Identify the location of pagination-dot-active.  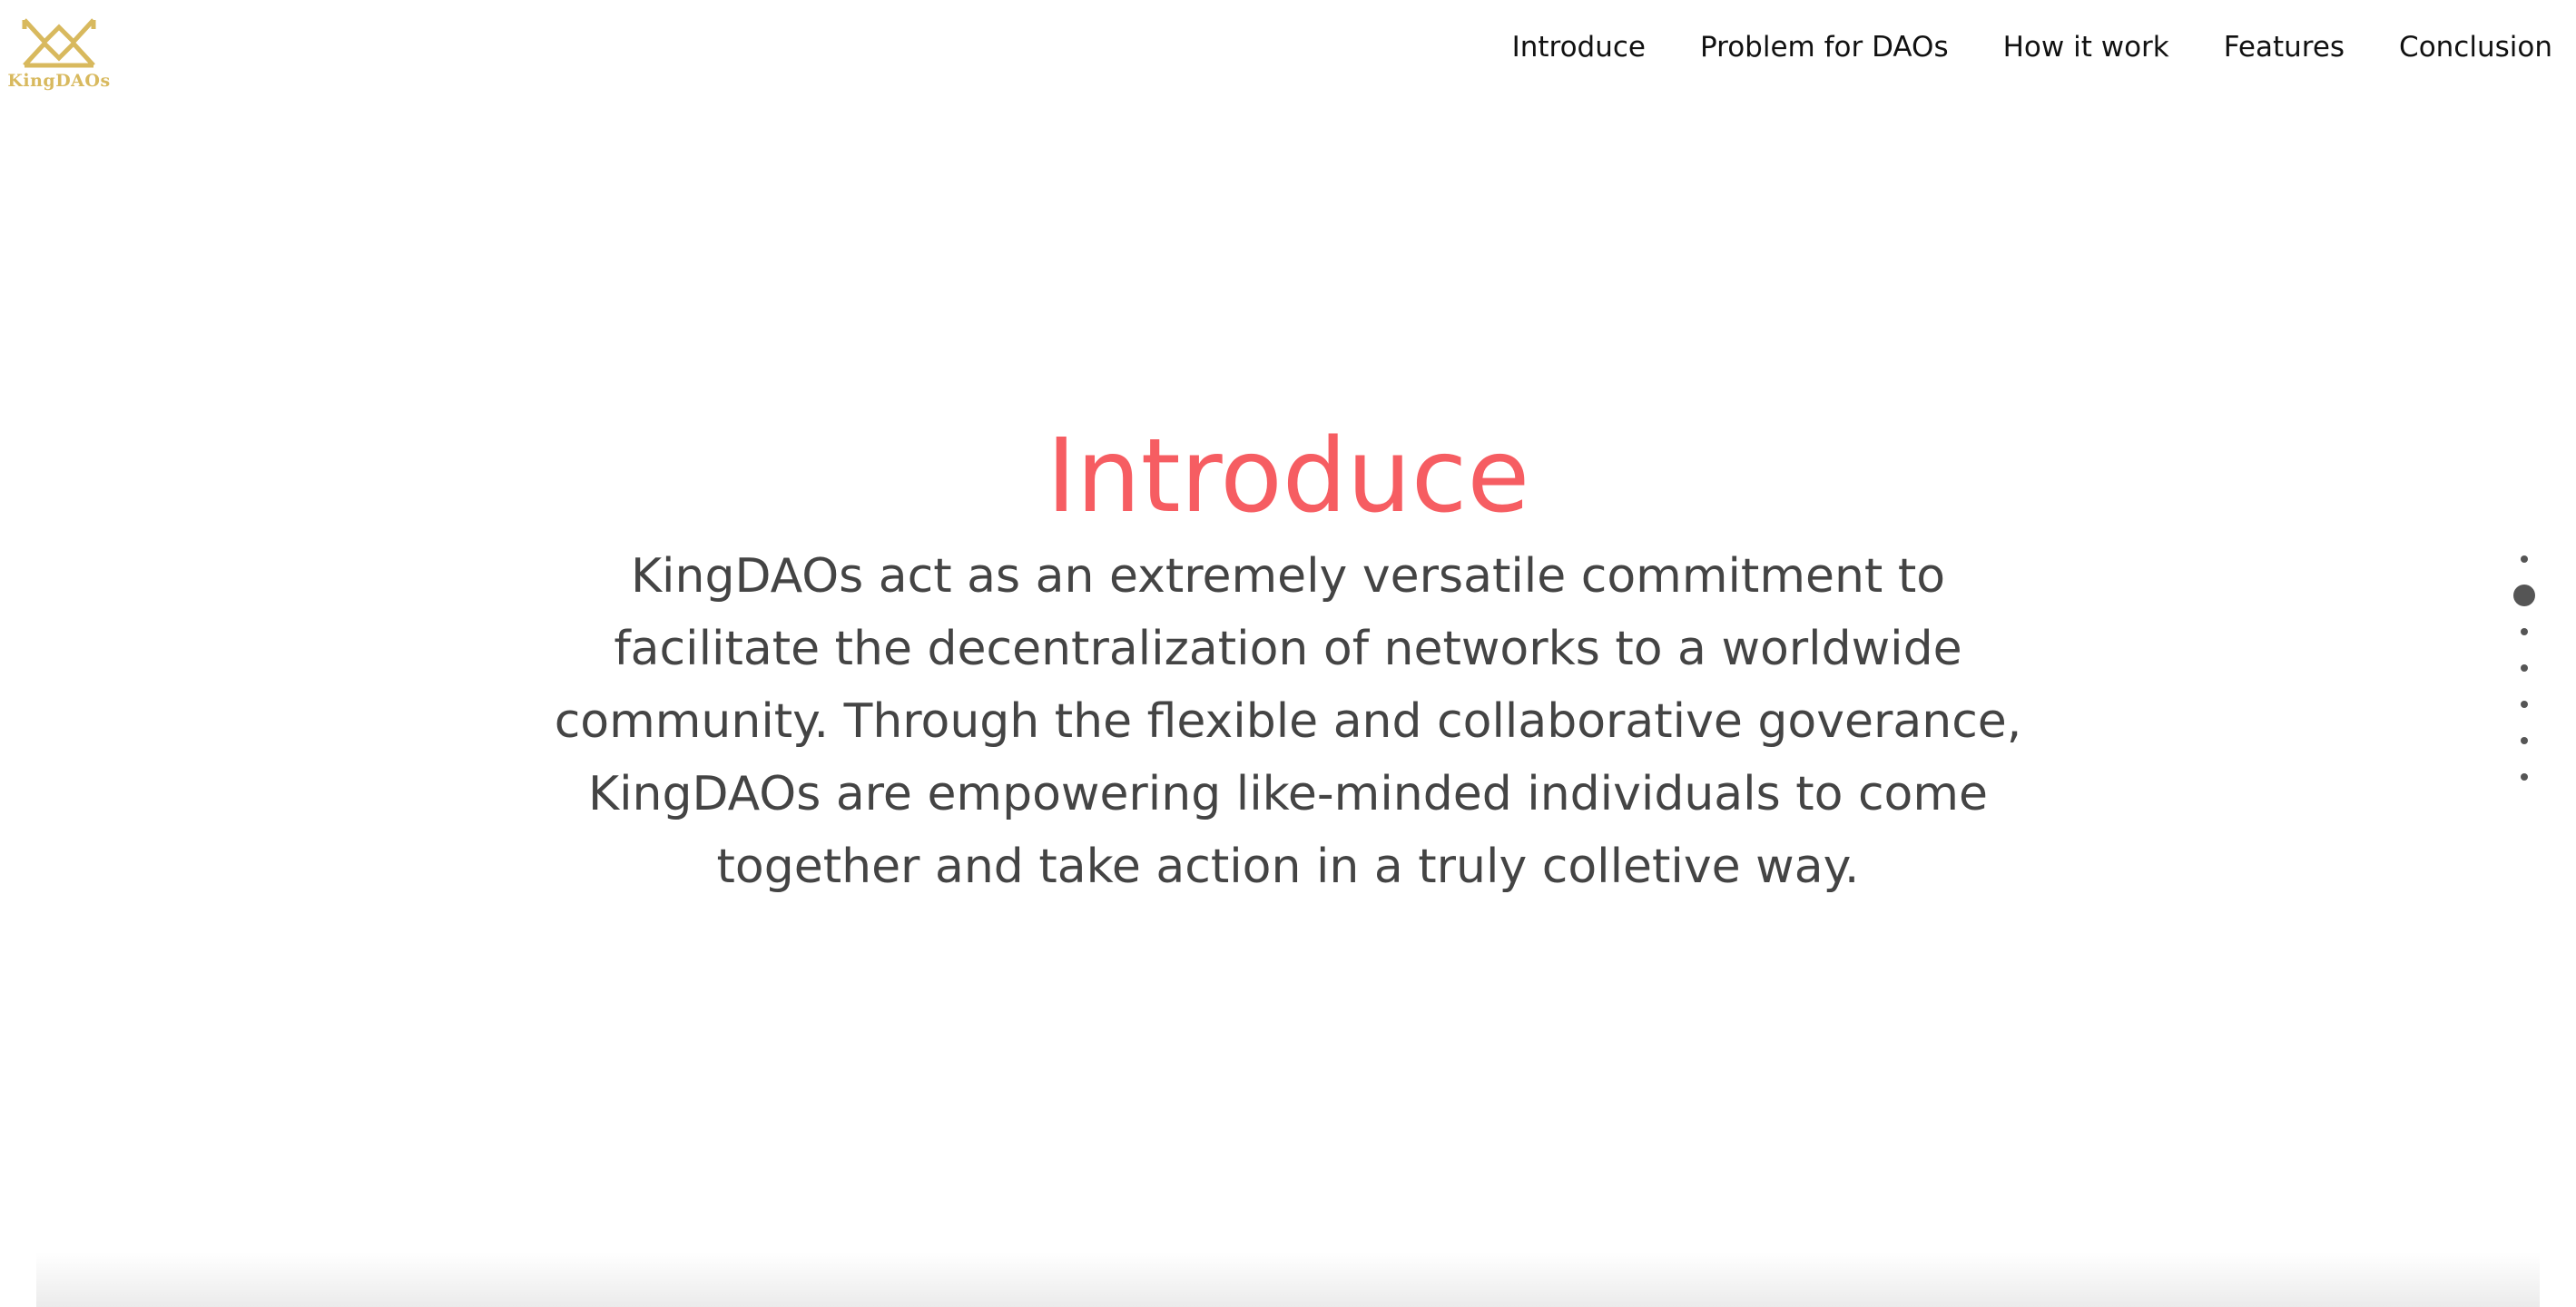
(2524, 595).